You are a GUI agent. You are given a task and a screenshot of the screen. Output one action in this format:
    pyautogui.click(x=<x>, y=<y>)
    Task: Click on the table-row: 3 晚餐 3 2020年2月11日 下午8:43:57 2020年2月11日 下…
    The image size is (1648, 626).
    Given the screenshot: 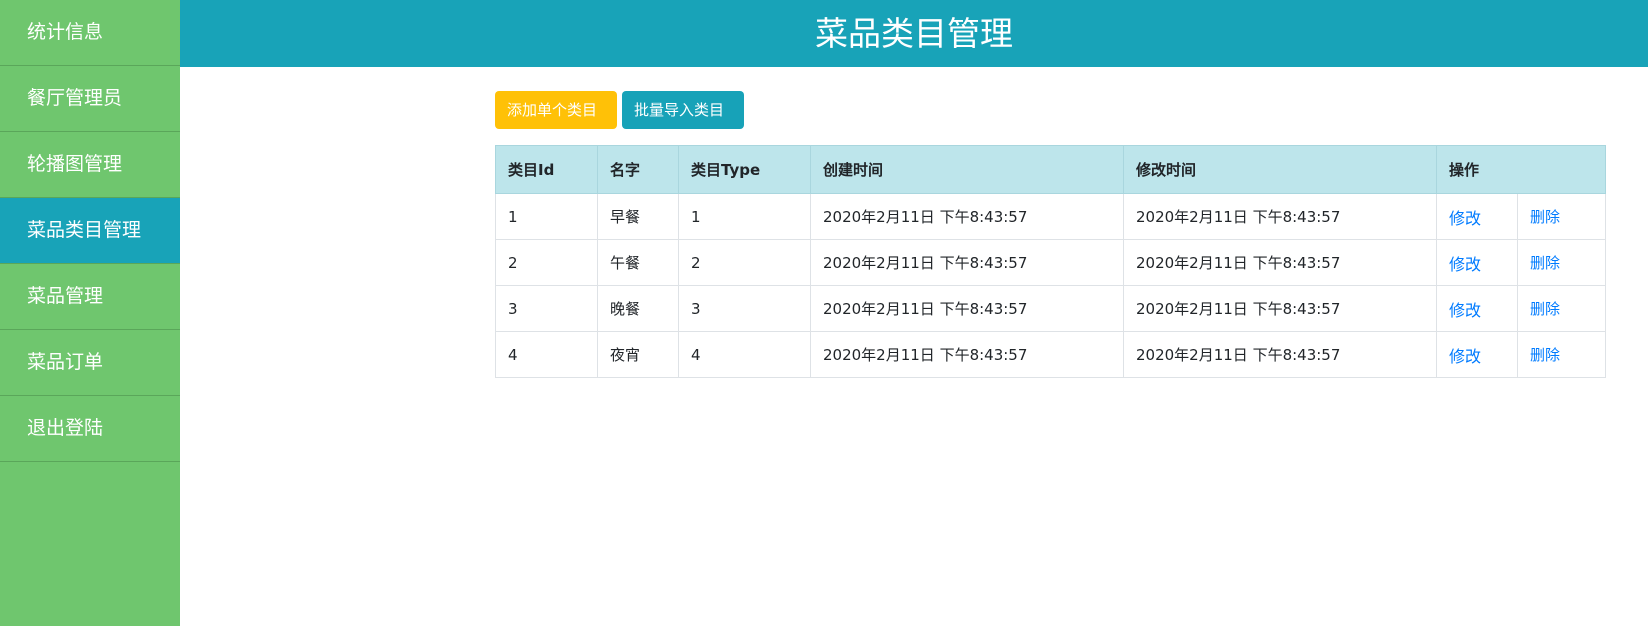 What is the action you would take?
    pyautogui.click(x=1051, y=308)
    